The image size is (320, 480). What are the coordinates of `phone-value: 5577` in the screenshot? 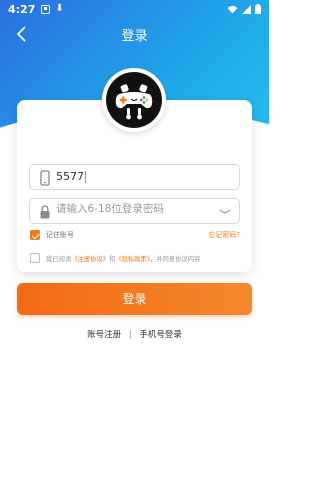 It's located at (70, 176).